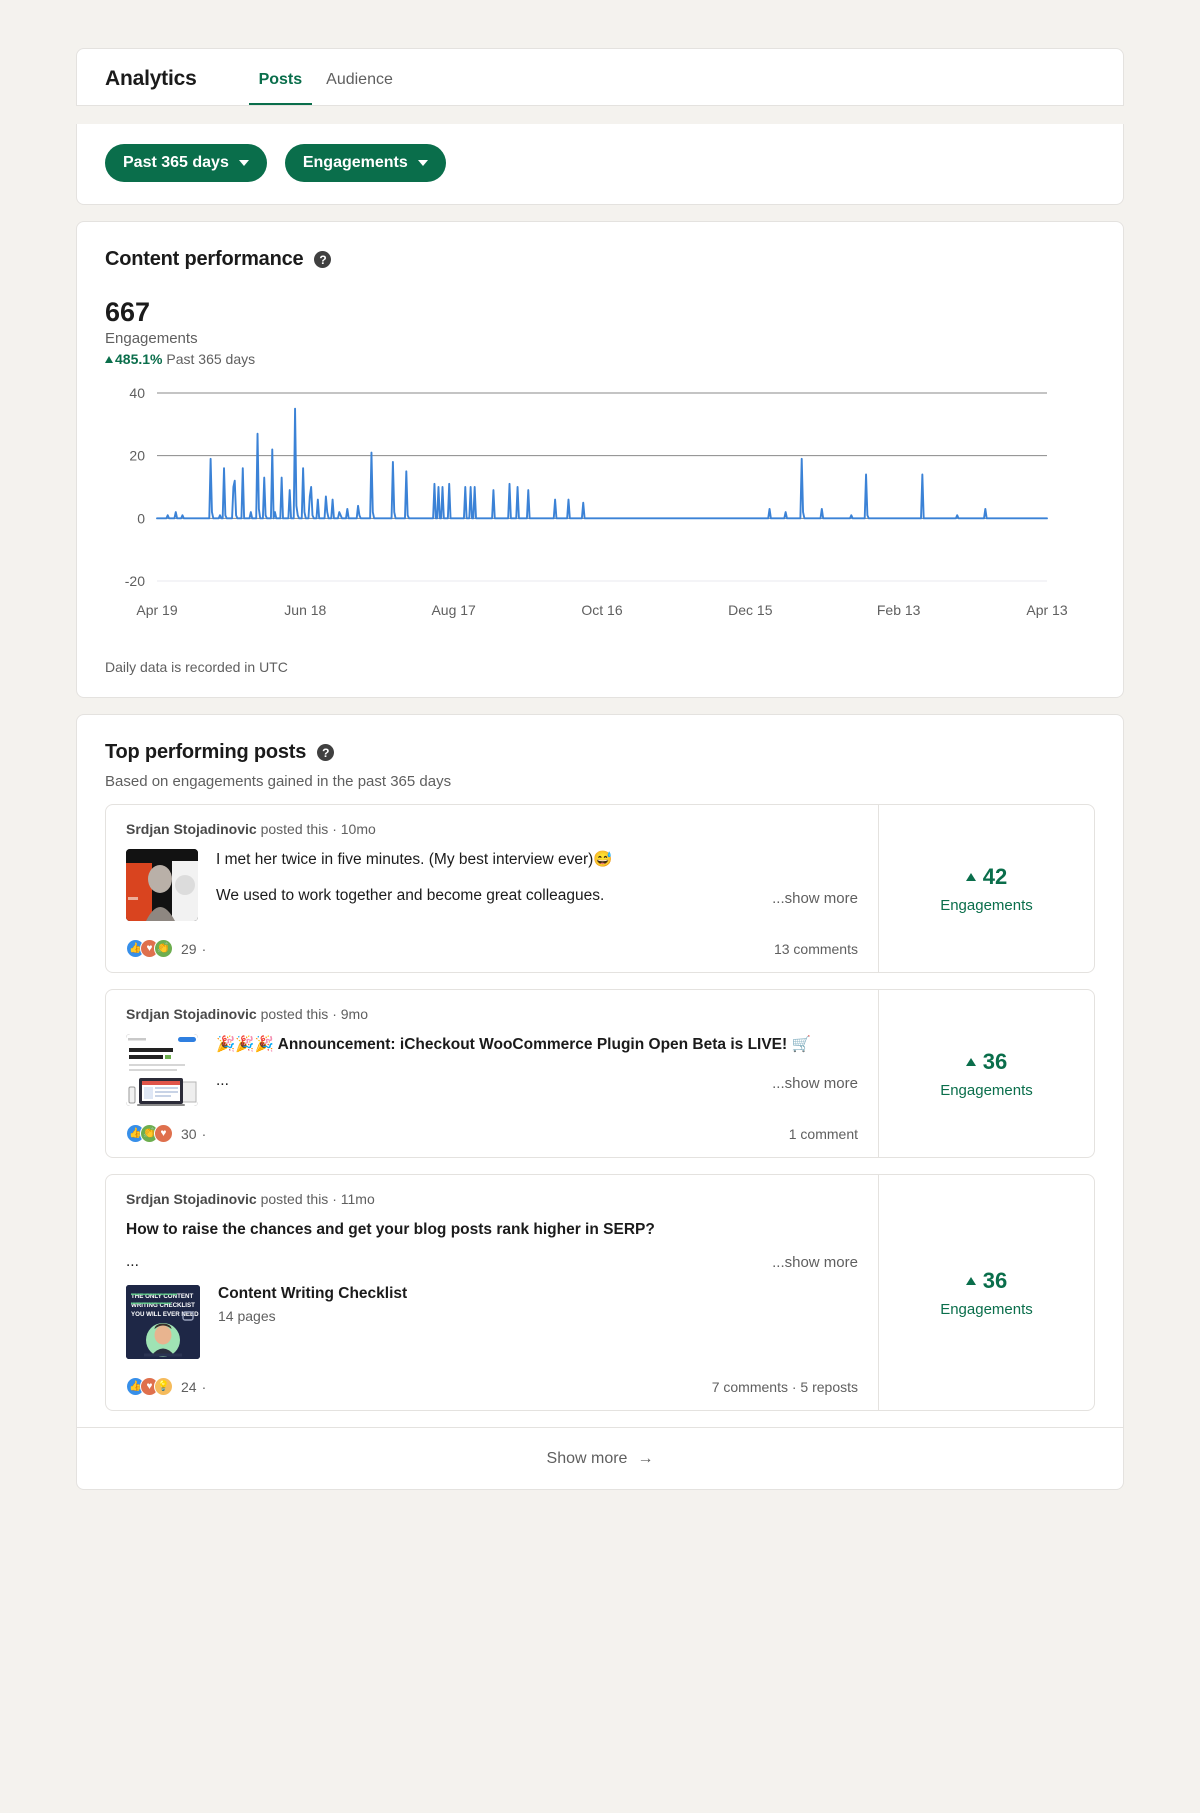 Image resolution: width=1200 pixels, height=1813 pixels. I want to click on reaction-insight-icon: 💡, so click(163, 1387).